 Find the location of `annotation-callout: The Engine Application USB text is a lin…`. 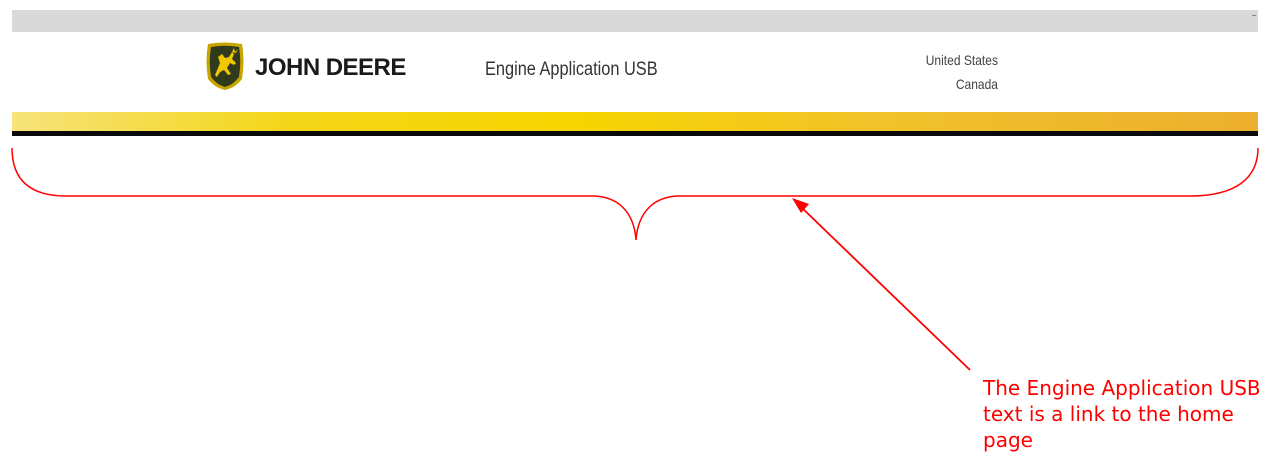

annotation-callout: The Engine Application USB text is a lin… is located at coordinates (1122, 414).